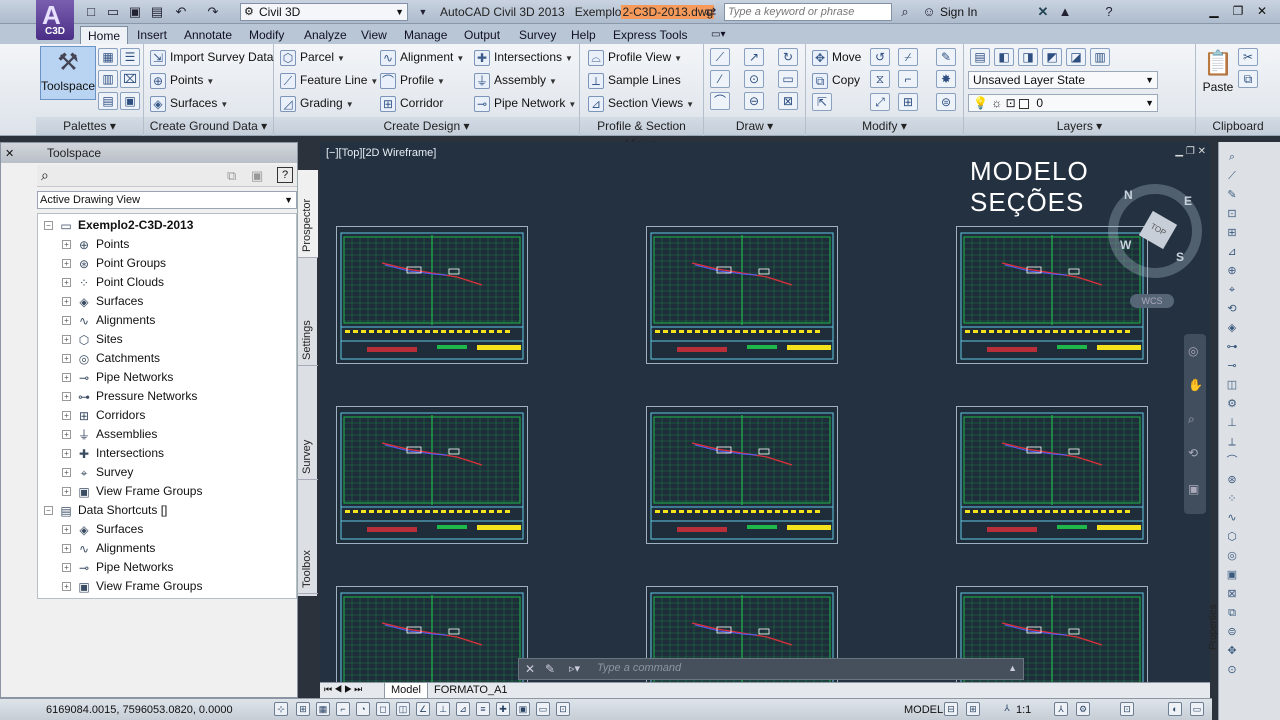  I want to click on toolbox-icon: ⌧, so click(130, 79).